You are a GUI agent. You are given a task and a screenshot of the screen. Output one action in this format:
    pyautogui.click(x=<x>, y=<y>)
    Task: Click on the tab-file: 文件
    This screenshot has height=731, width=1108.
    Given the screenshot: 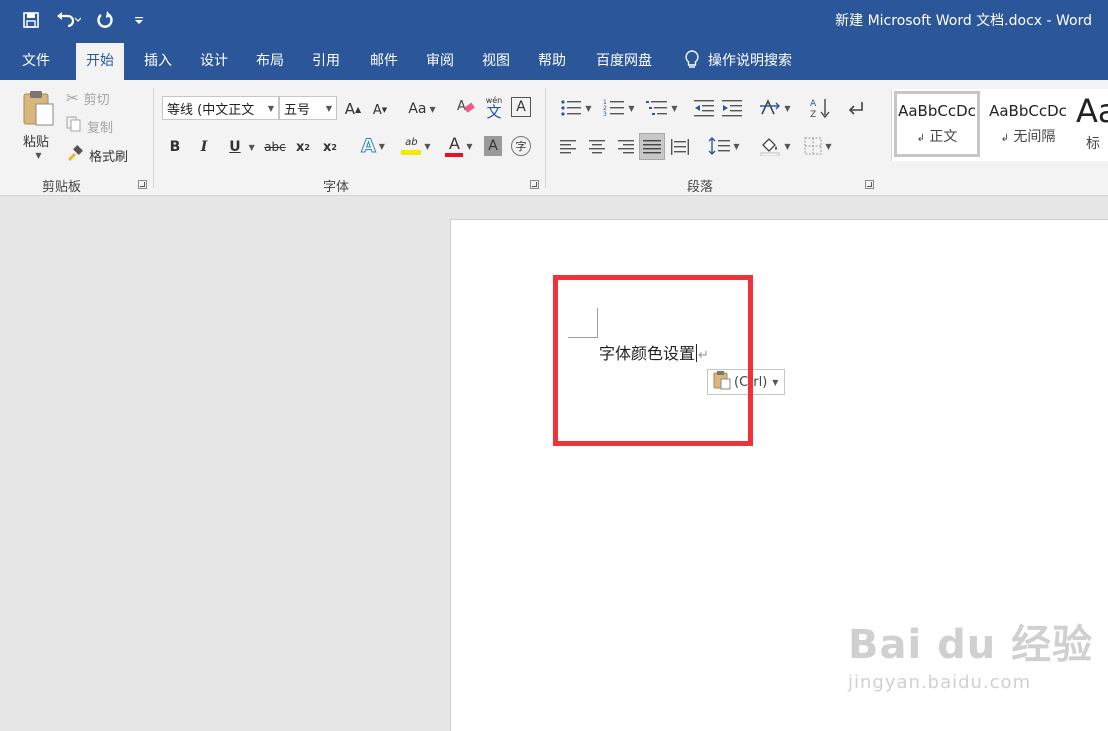 What is the action you would take?
    pyautogui.click(x=36, y=60)
    